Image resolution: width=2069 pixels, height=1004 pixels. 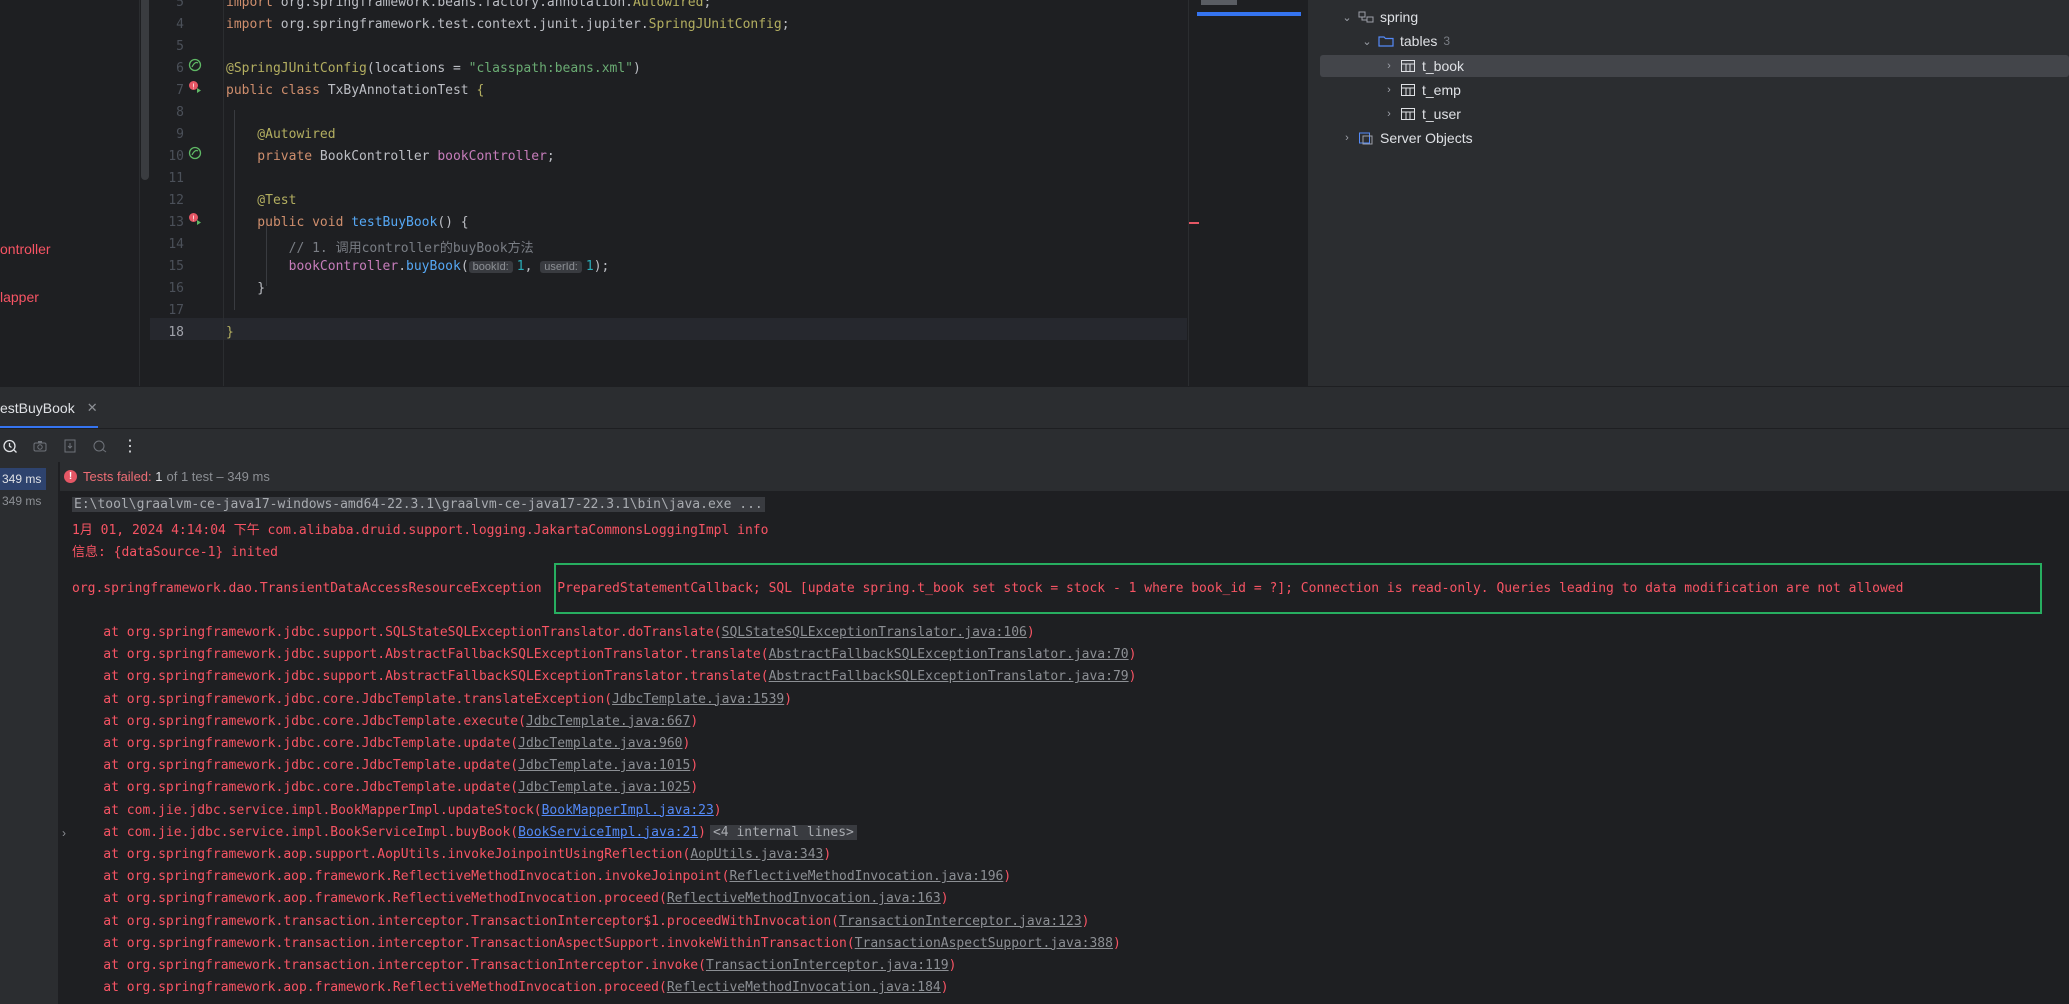 What do you see at coordinates (756, 854) in the screenshot?
I see `source-link: AopUtils.java:343` at bounding box center [756, 854].